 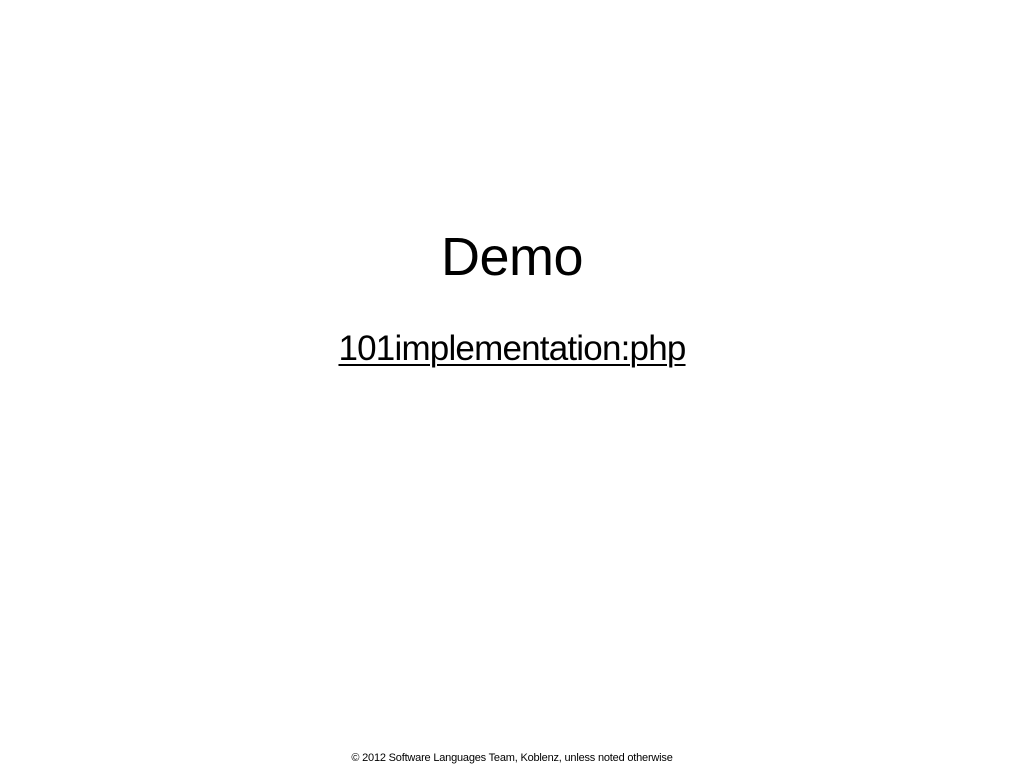 I want to click on implementation-link-container: 101implementation:php, so click(x=512, y=349).